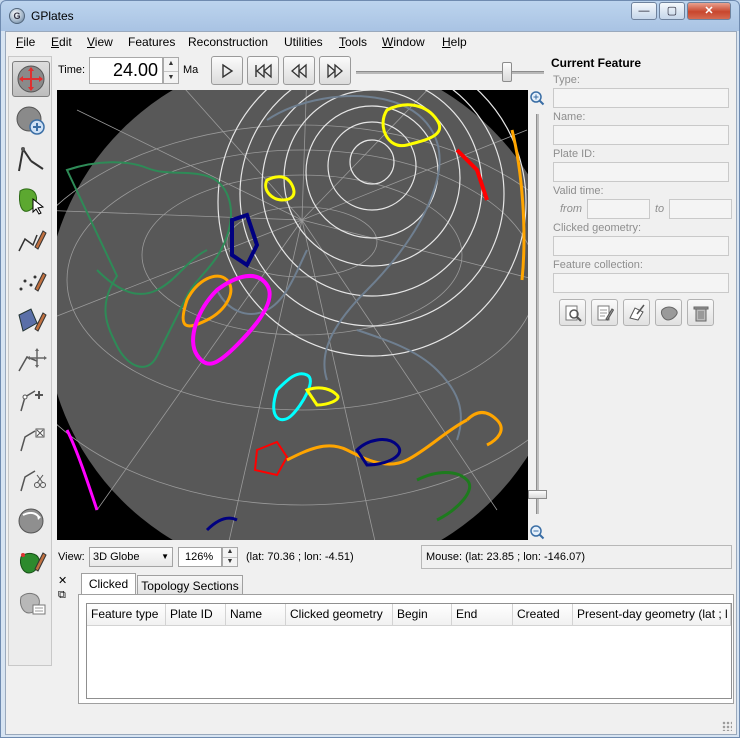 The image size is (740, 738). What do you see at coordinates (454, 42) in the screenshot?
I see `menu-help: Help` at bounding box center [454, 42].